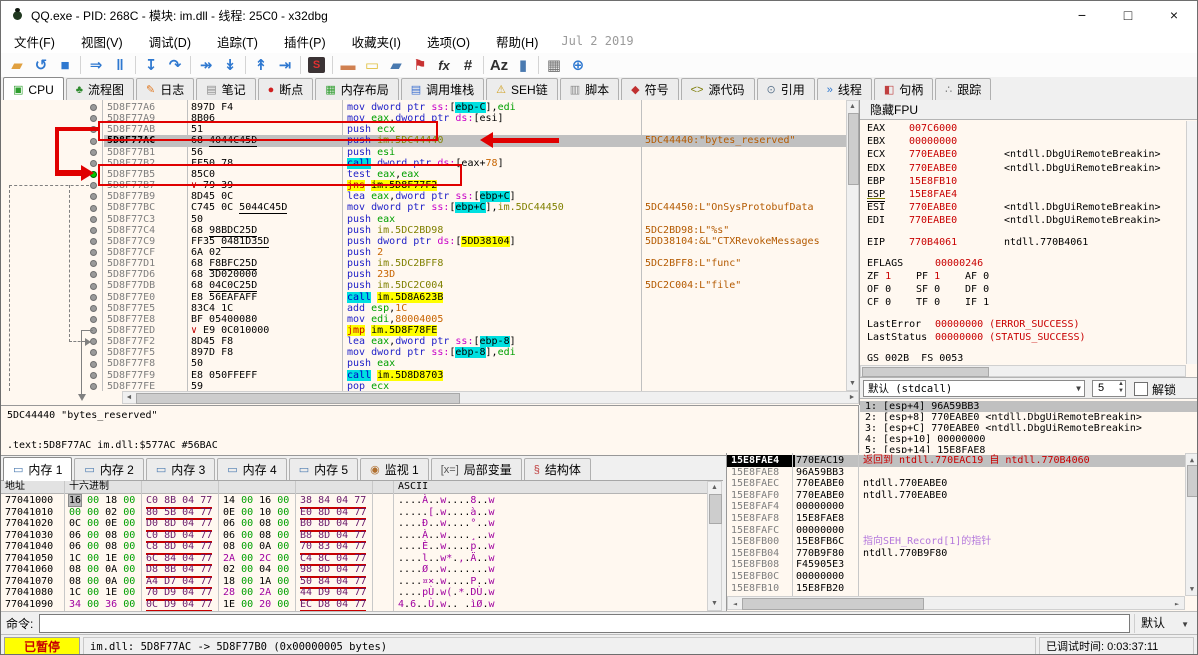  What do you see at coordinates (372, 65) in the screenshot?
I see `comments-icon: ▭` at bounding box center [372, 65].